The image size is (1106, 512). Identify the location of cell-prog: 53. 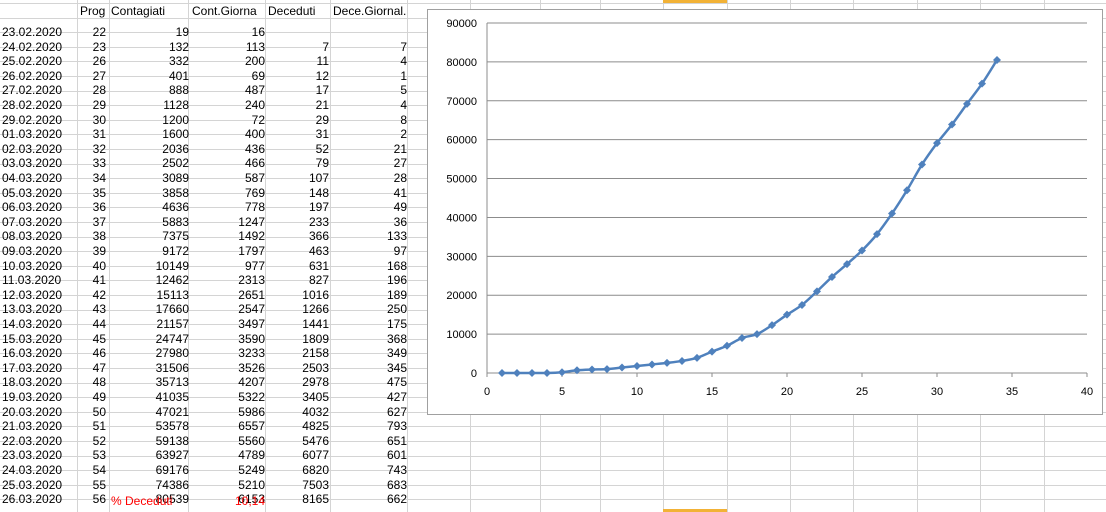
(92, 455).